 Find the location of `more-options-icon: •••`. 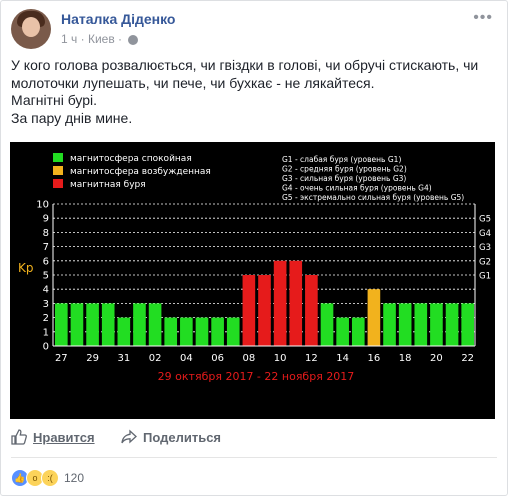

more-options-icon: ••• is located at coordinates (483, 18).